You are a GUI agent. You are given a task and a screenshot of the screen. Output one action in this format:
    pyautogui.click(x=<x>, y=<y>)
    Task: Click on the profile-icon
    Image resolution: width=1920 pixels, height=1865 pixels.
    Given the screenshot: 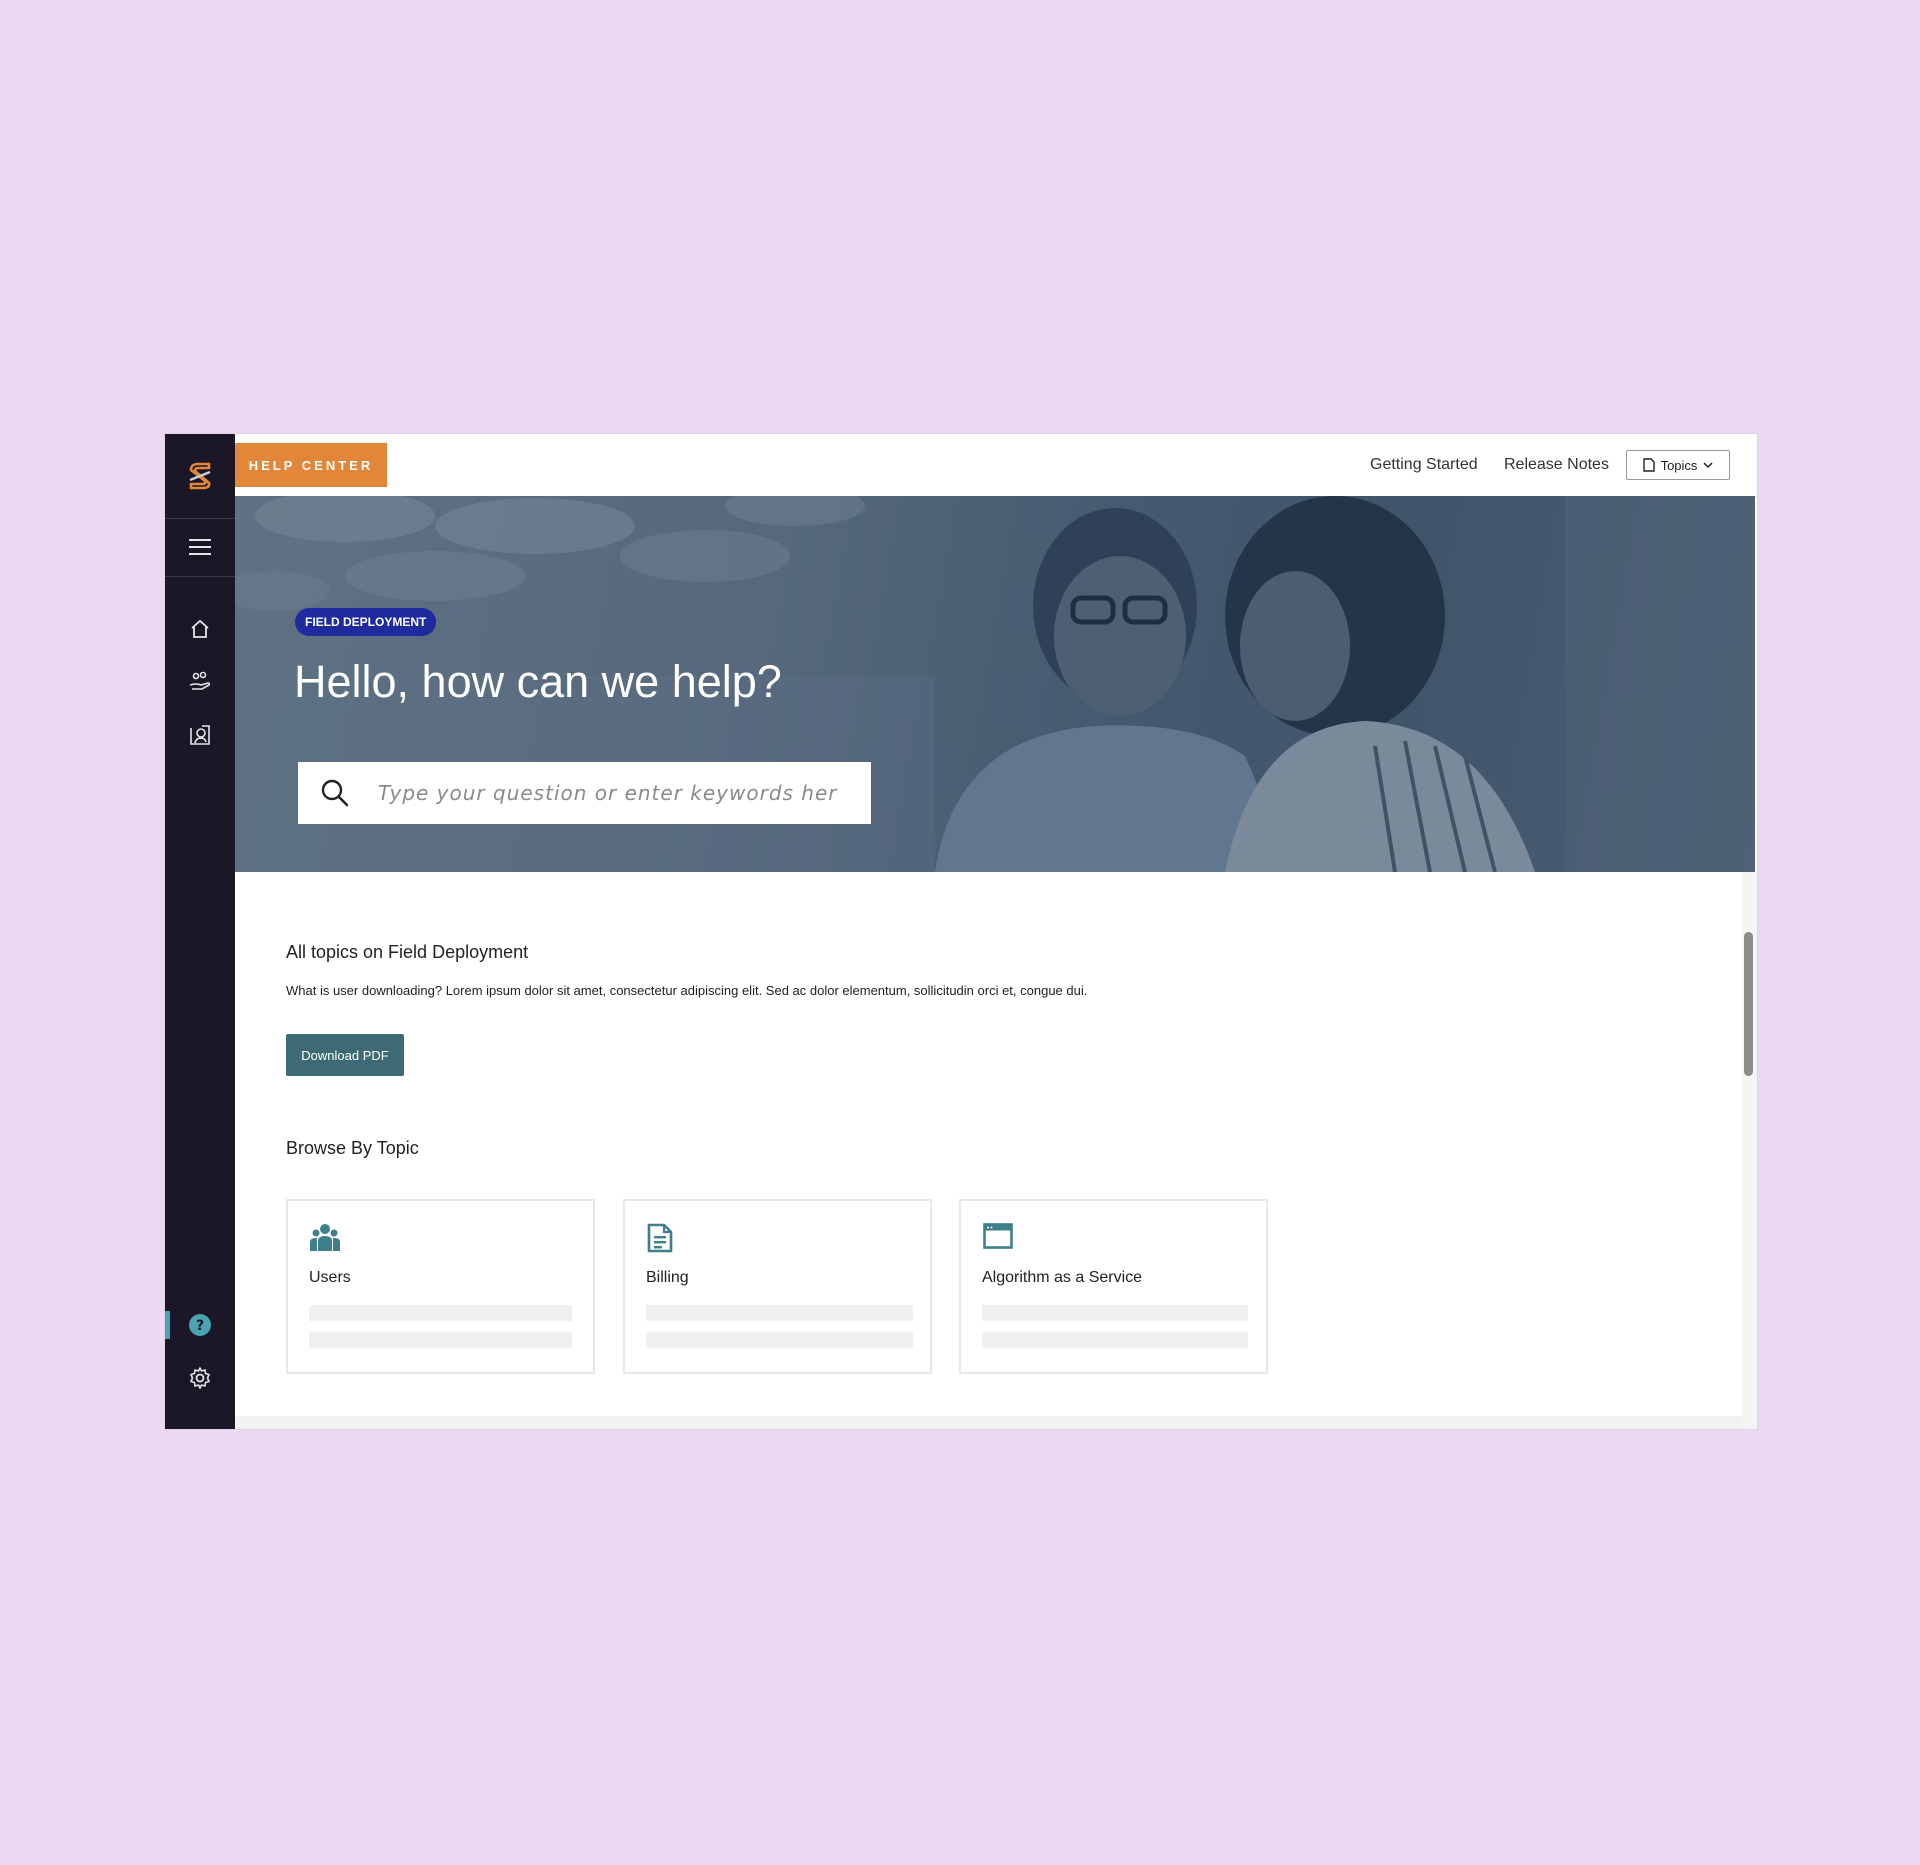 What is the action you would take?
    pyautogui.click(x=200, y=735)
    